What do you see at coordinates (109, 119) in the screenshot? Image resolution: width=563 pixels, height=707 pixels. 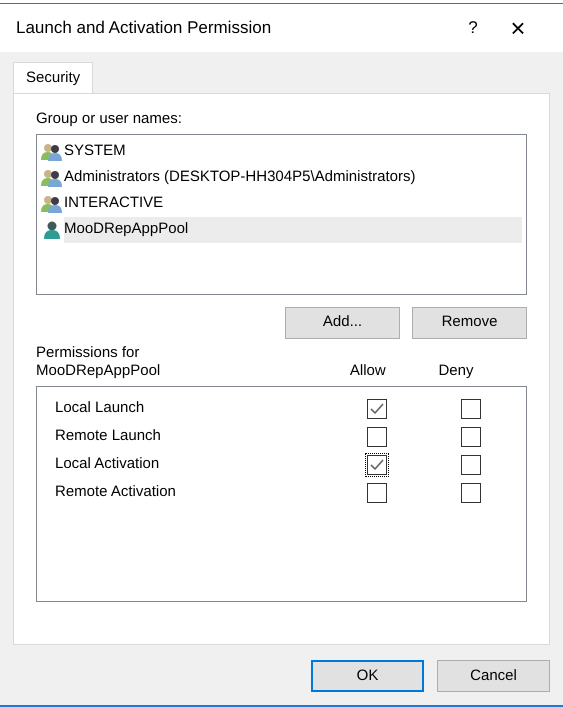 I see `group-label: Group or user names:` at bounding box center [109, 119].